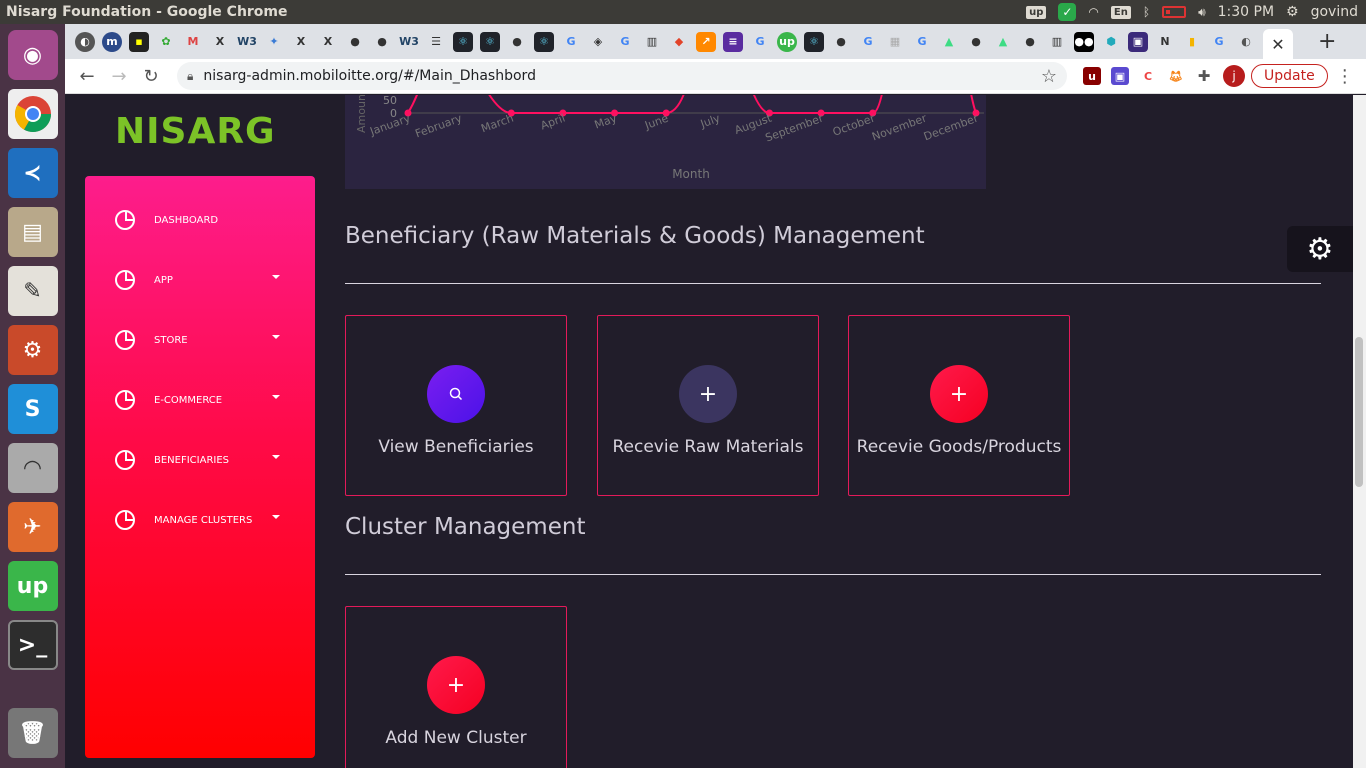  What do you see at coordinates (1278, 44) in the screenshot?
I see `active-tab-close-icon: ✕` at bounding box center [1278, 44].